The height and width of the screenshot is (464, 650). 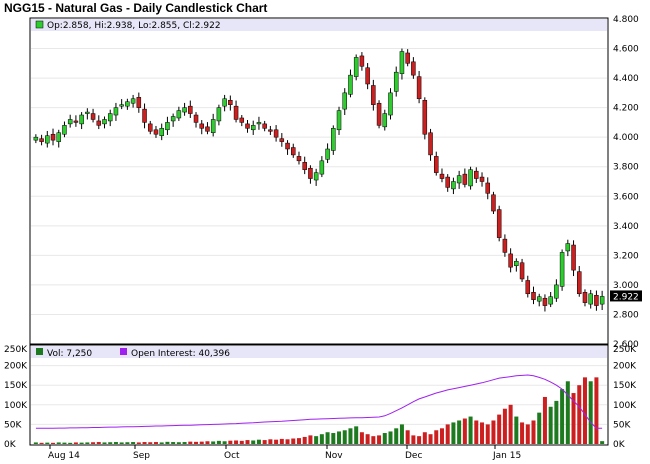 What do you see at coordinates (626, 20) in the screenshot?
I see `price-tick-label: 4.800` at bounding box center [626, 20].